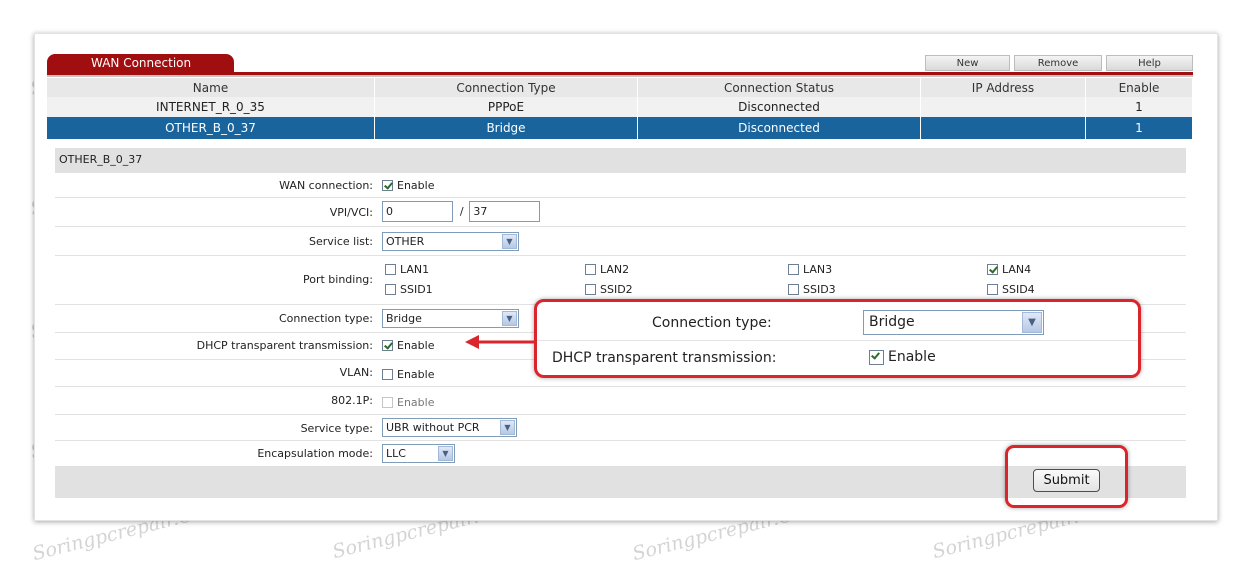 The image size is (1249, 565). I want to click on cell-connection-type: Bridge, so click(506, 128).